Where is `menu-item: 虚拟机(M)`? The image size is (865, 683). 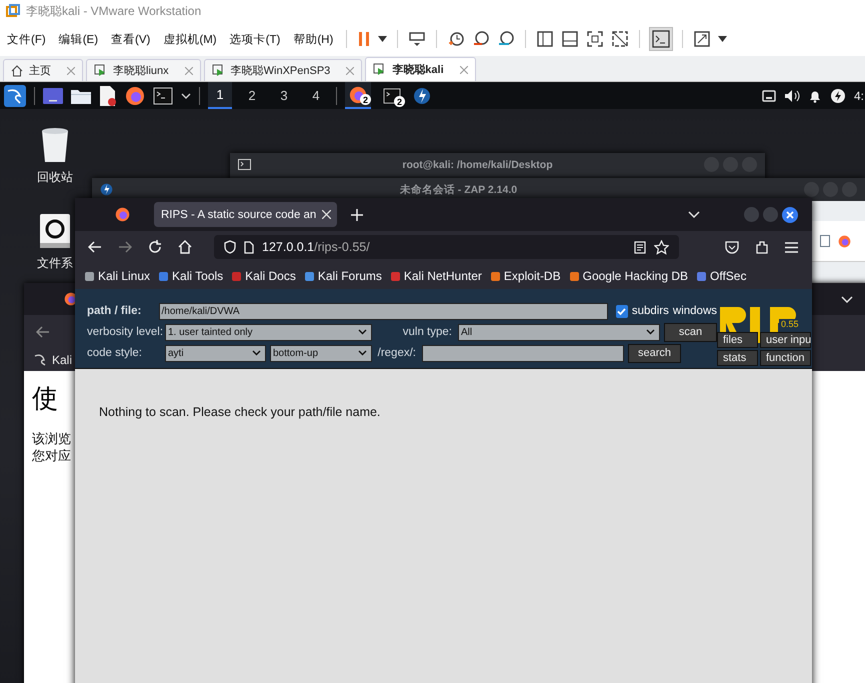 menu-item: 虚拟机(M) is located at coordinates (190, 39).